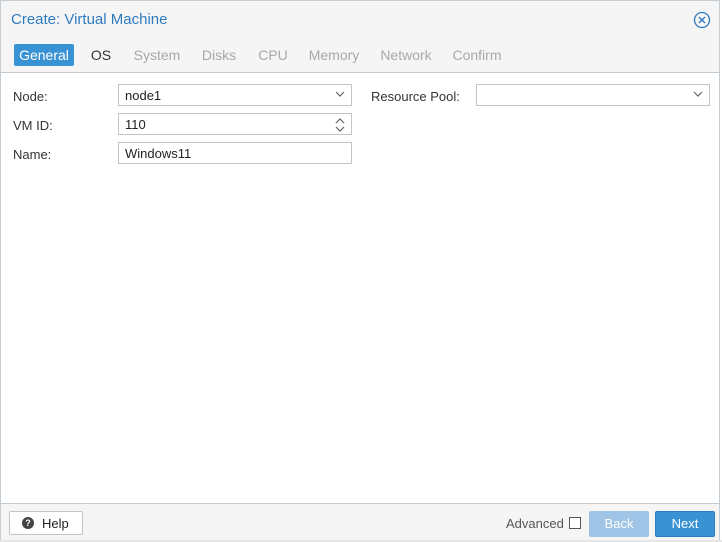 This screenshot has width=722, height=542. I want to click on tab-system: System, so click(157, 55).